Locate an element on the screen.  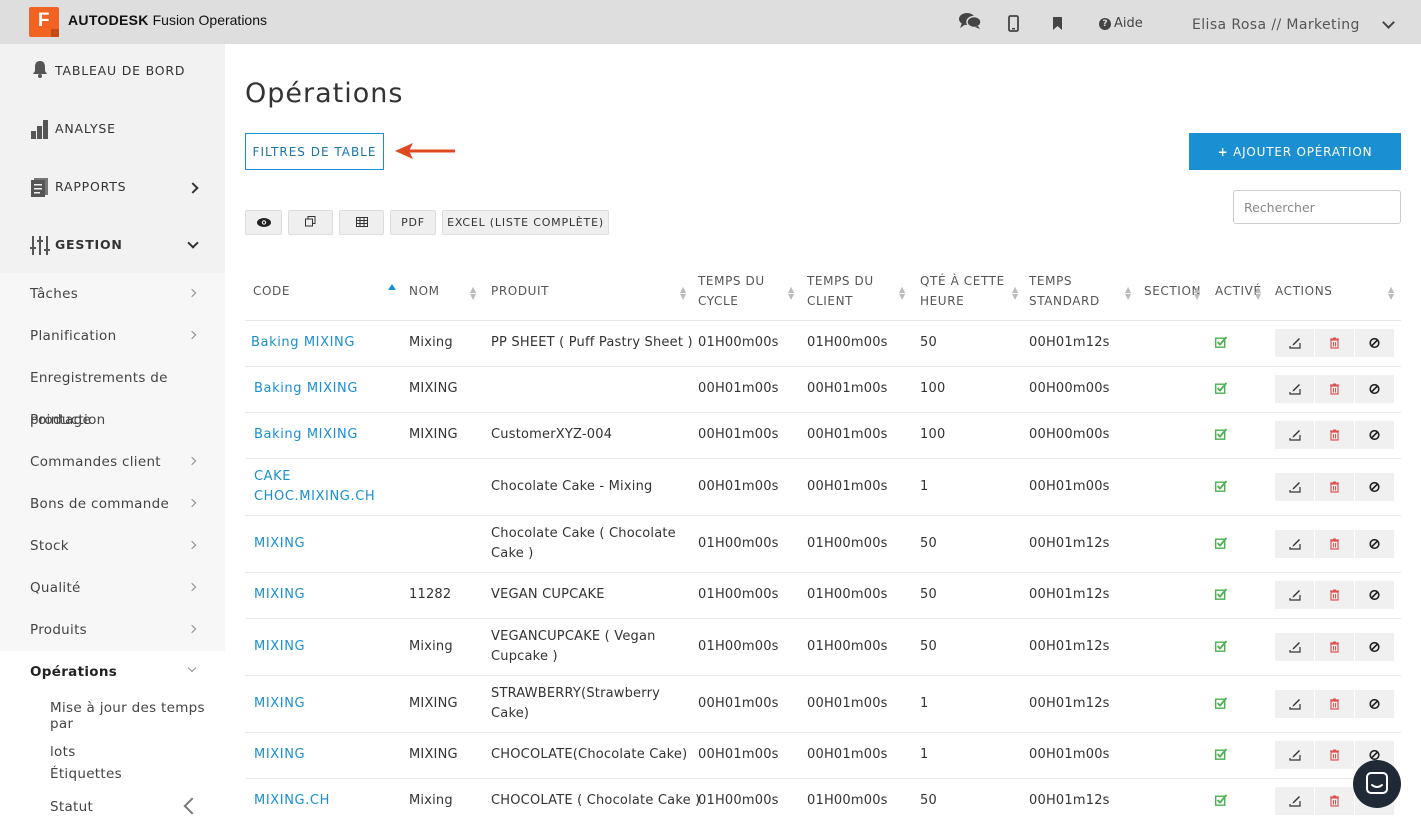
excel-button: EXCEL (LISTE COMPLÈTE) is located at coordinates (525, 222).